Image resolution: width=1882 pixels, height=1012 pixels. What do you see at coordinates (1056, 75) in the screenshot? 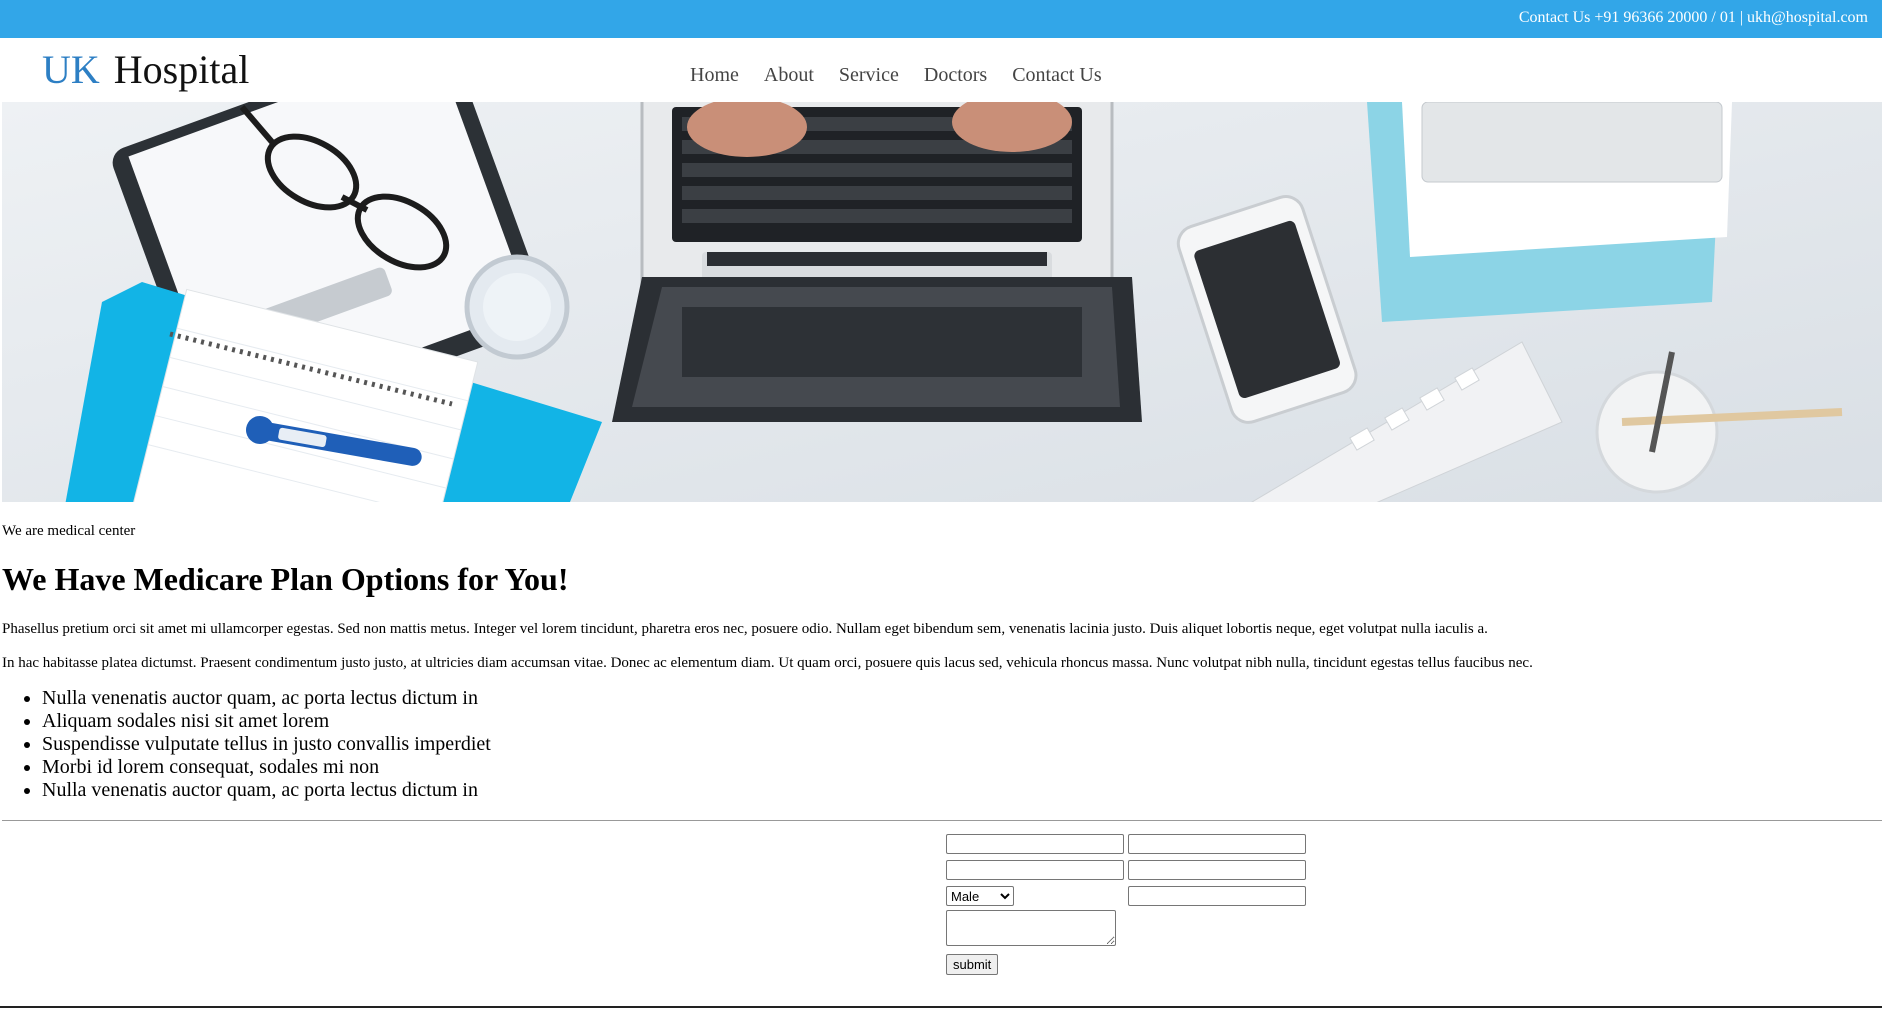
I see `nav-contact-us: Contact Us` at bounding box center [1056, 75].